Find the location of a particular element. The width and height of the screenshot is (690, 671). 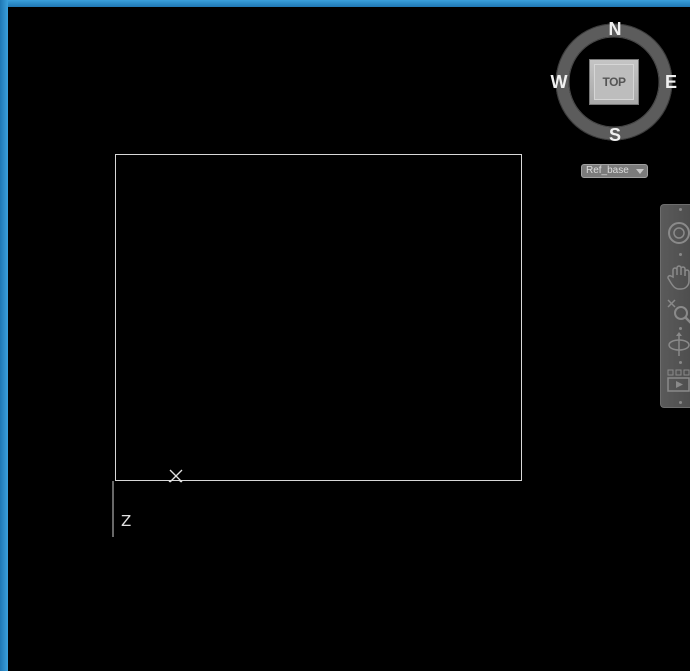

coordinate-system-menu: Ref_base is located at coordinates (614, 171).